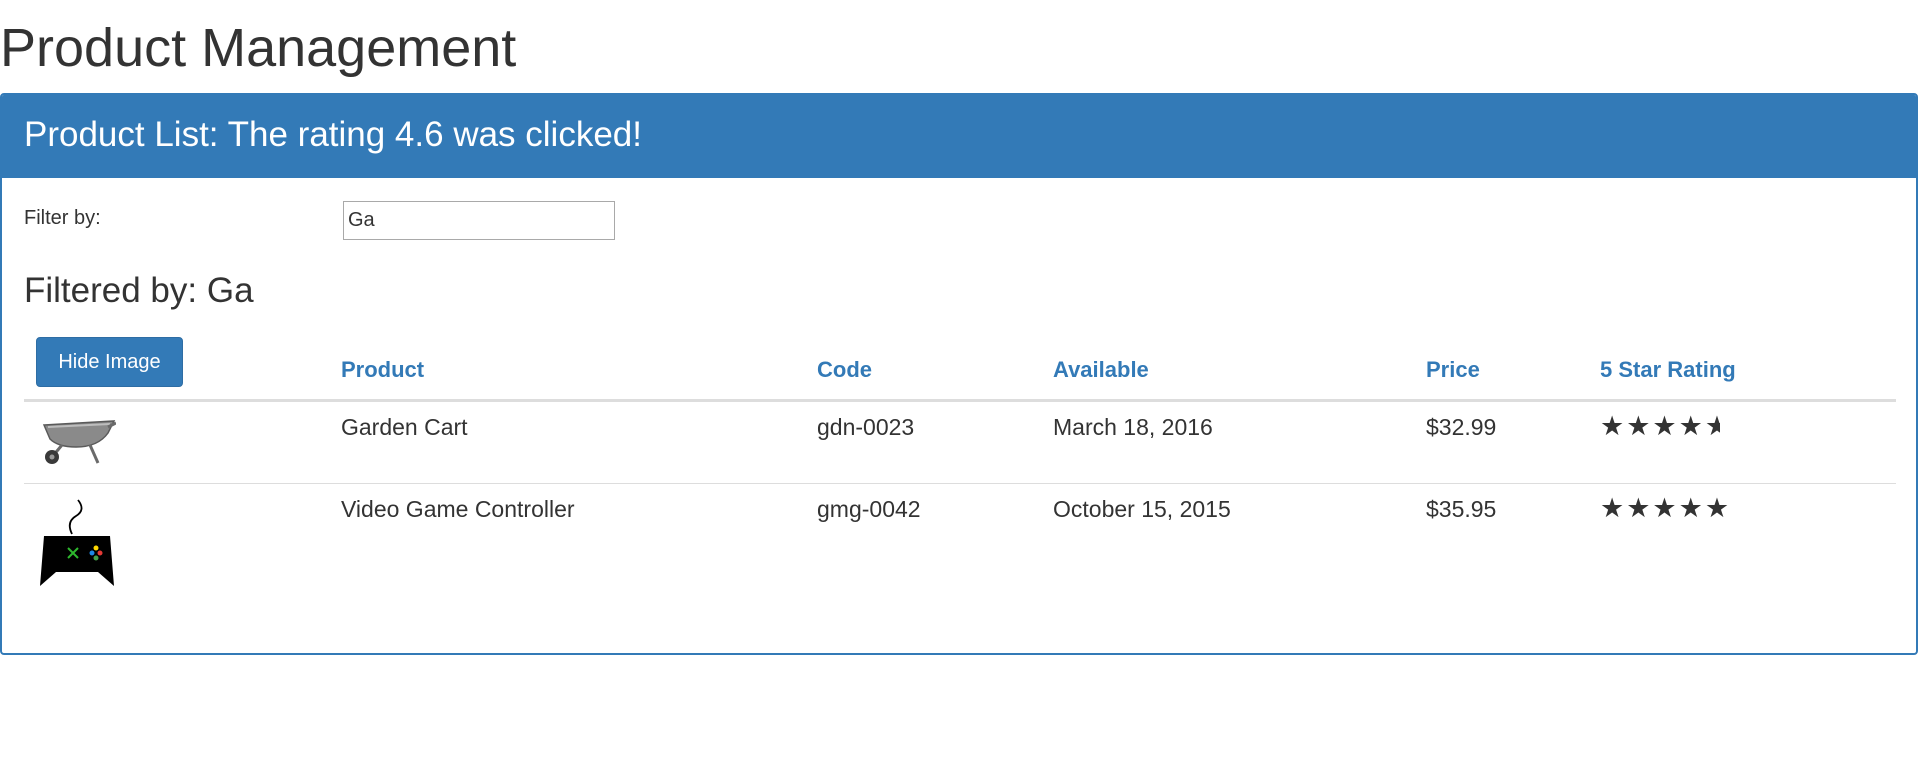 The height and width of the screenshot is (763, 1920). I want to click on column-header-price: Price, so click(1453, 370).